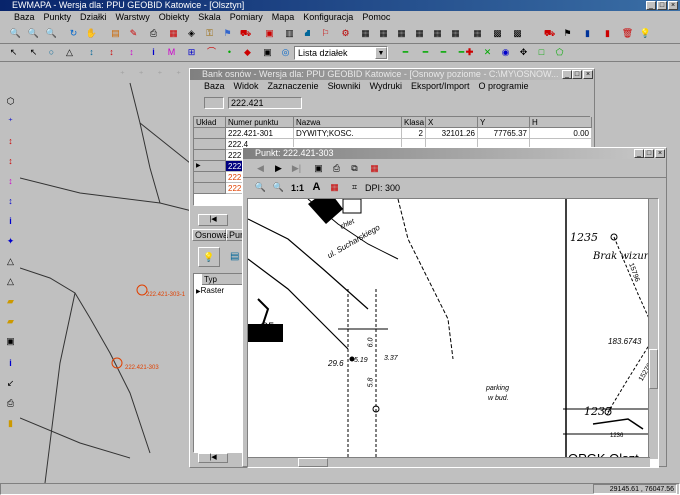  Describe the element at coordinates (58, 17) in the screenshot. I see `menu-punkty: Punkty` at that location.